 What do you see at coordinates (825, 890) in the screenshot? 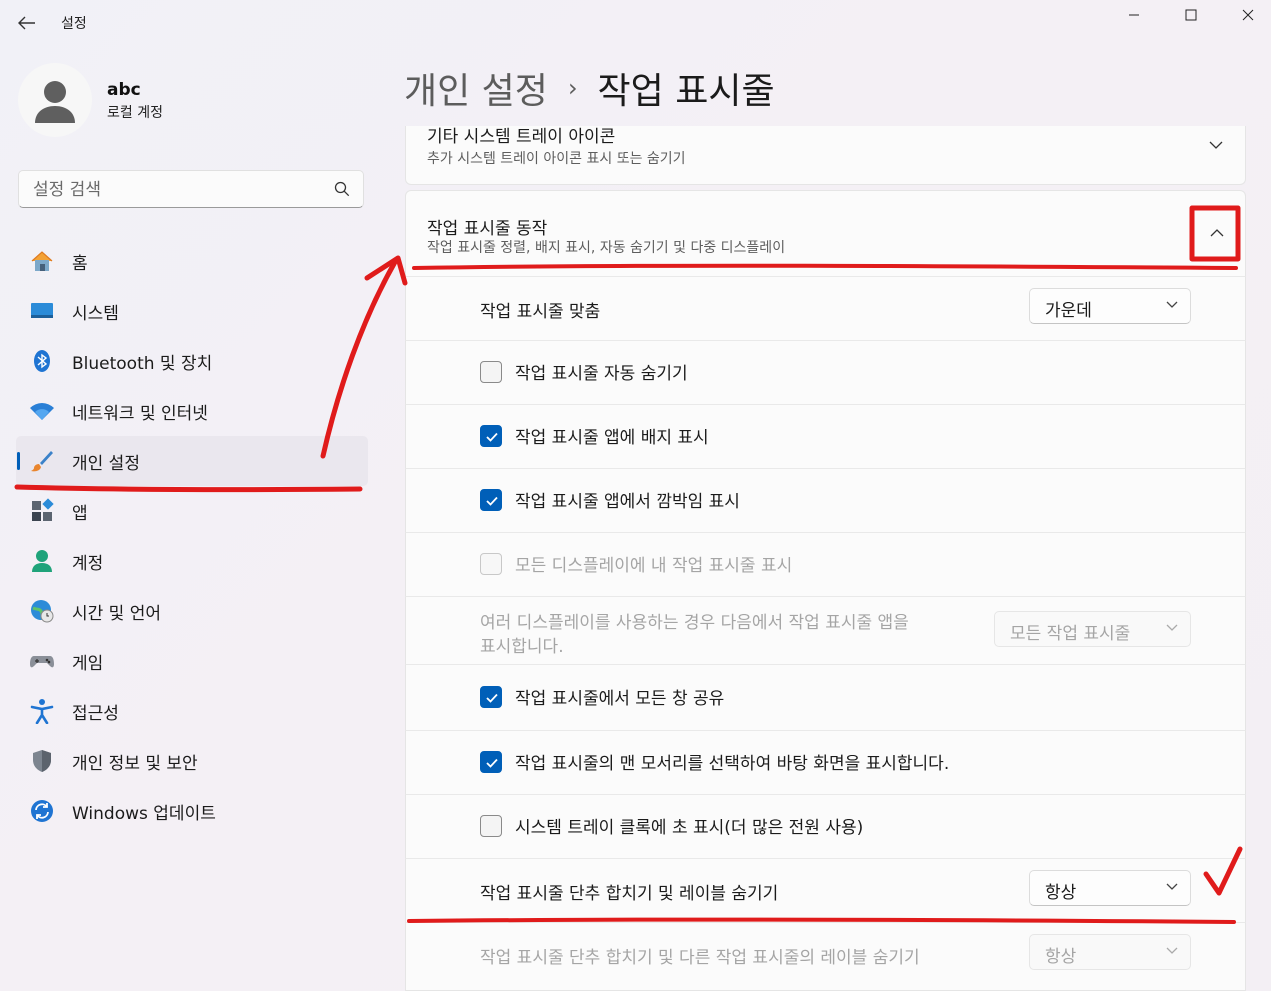
I see `combine-buttons-row: 작업 표시줄 단추 합치기 및 레이블 숨기기 항상` at bounding box center [825, 890].